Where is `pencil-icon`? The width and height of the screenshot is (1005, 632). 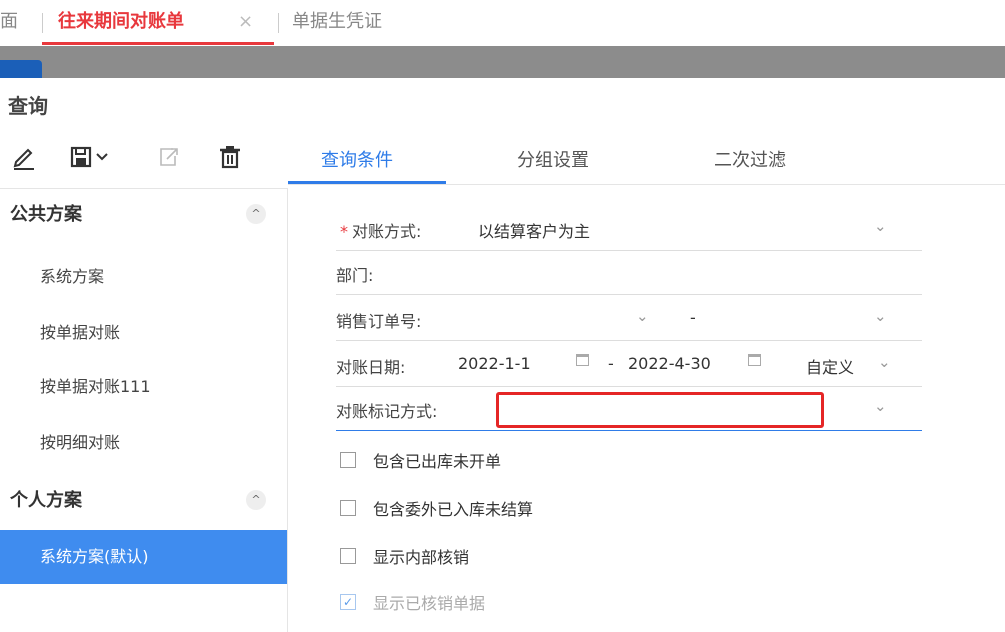 pencil-icon is located at coordinates (24, 159).